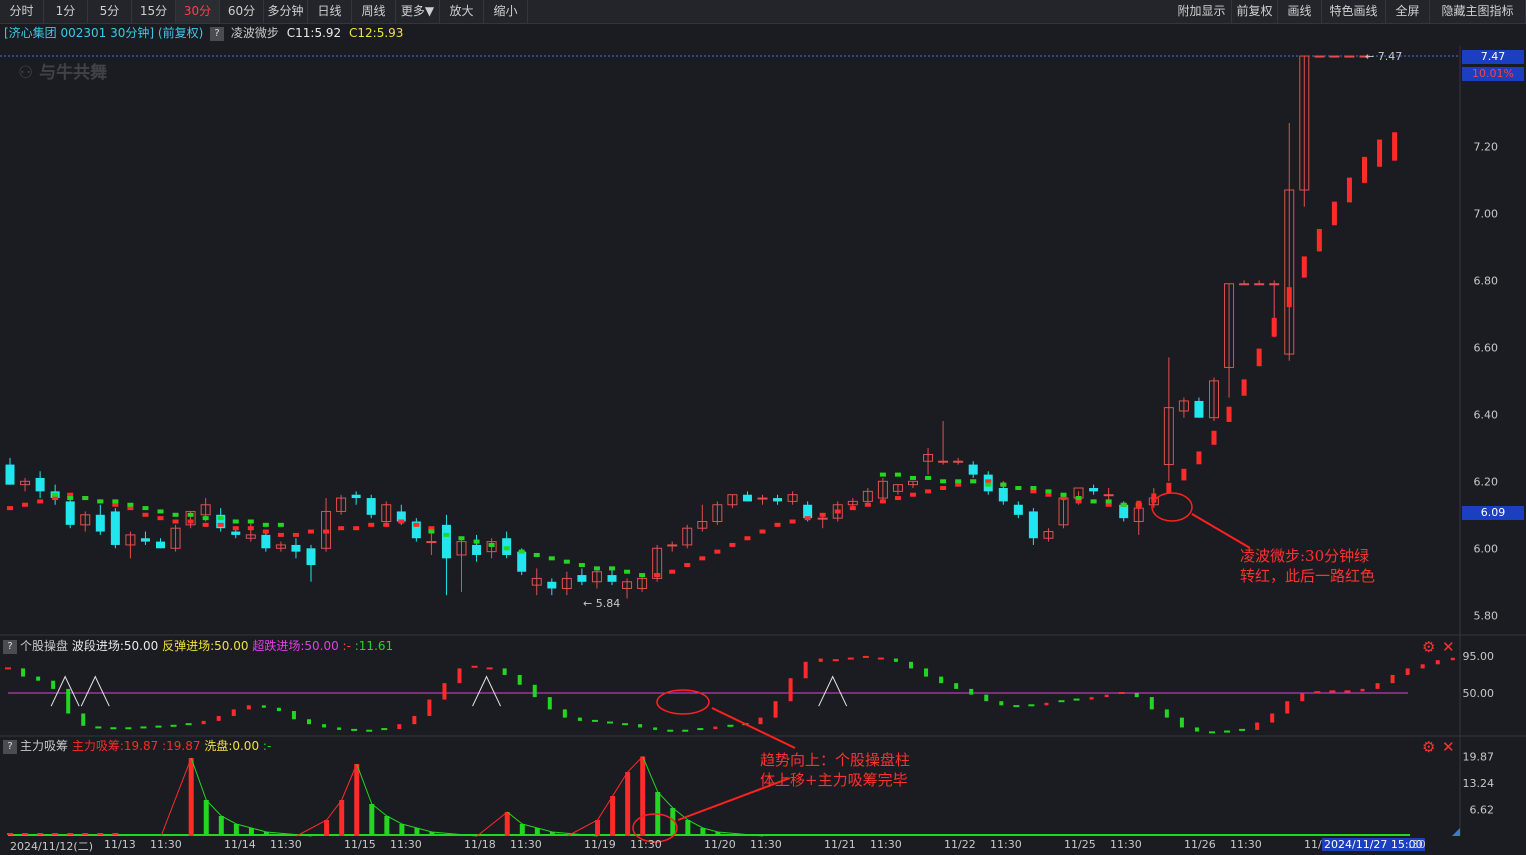 Image resolution: width=1526 pixels, height=855 pixels. Describe the element at coordinates (753, 728) in the screenshot. I see `callout-arrow-panel1` at that location.